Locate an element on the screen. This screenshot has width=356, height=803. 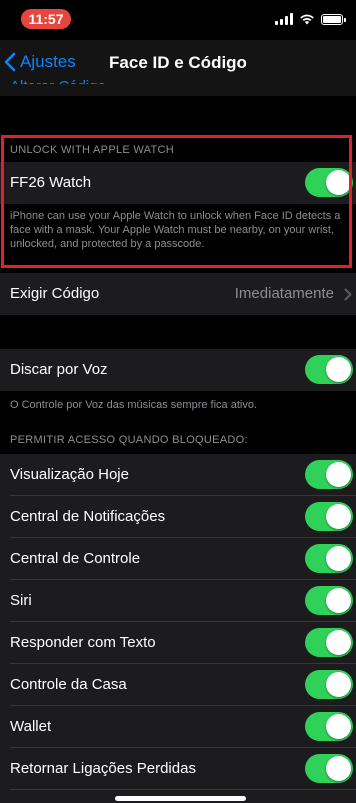
section-header-locked-access: PERMITIR ACESSO QUANDO BLOQUEADO: is located at coordinates (129, 440).